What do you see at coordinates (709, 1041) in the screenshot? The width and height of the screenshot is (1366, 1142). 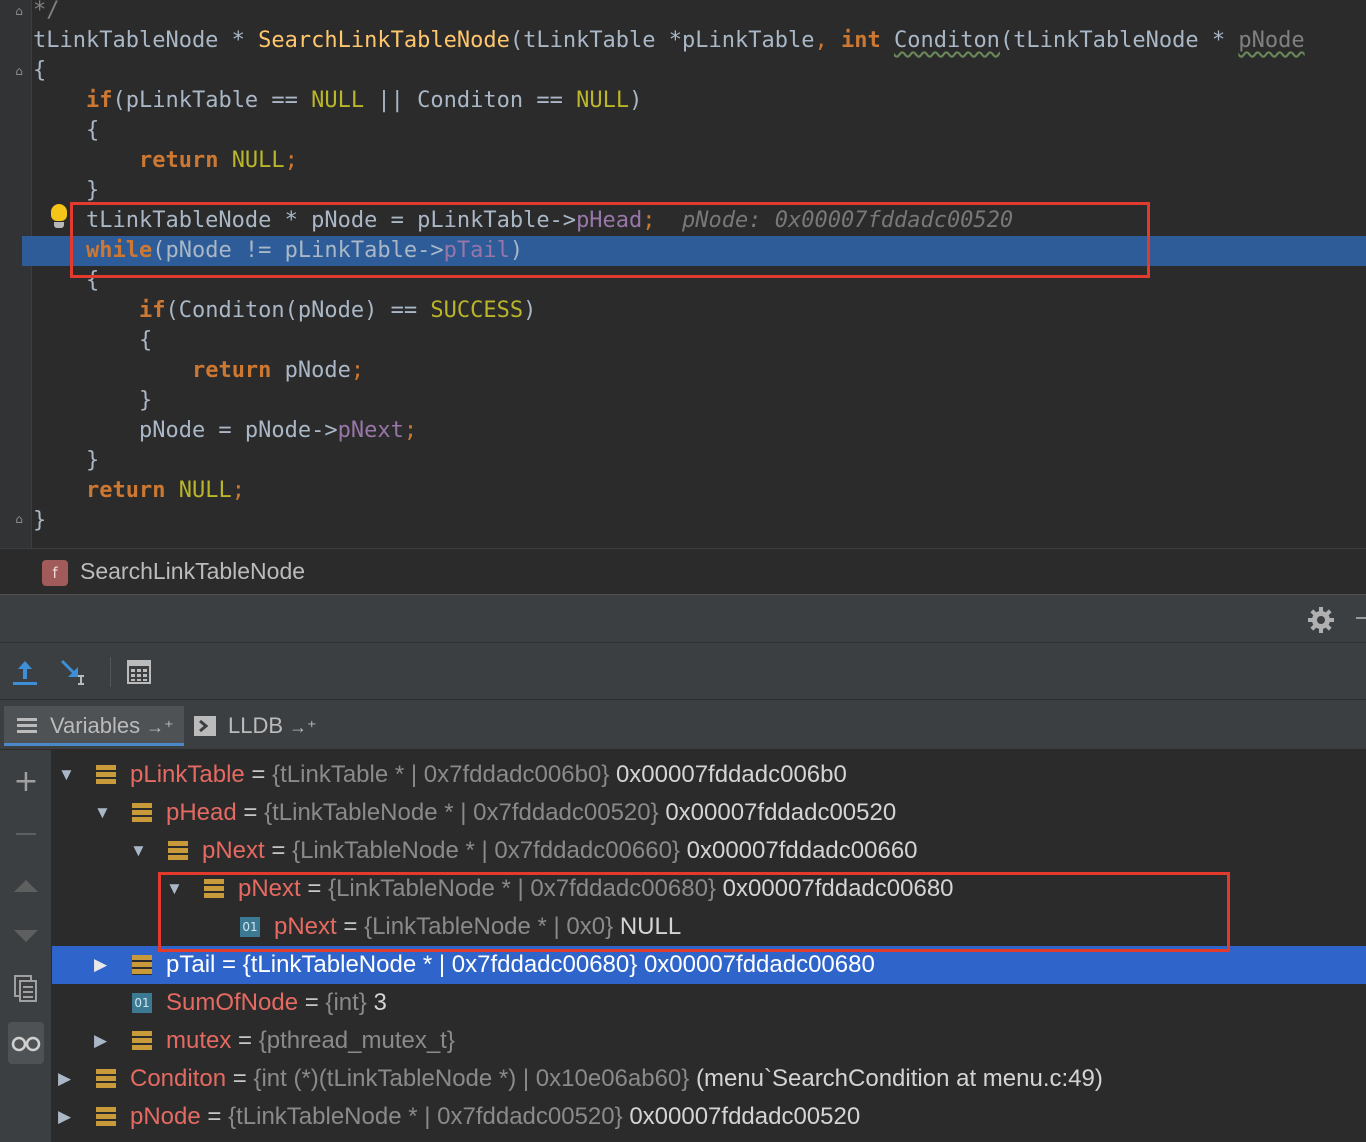 I see `variable-row: ▶ mutex = {pthread_mutex_t}` at bounding box center [709, 1041].